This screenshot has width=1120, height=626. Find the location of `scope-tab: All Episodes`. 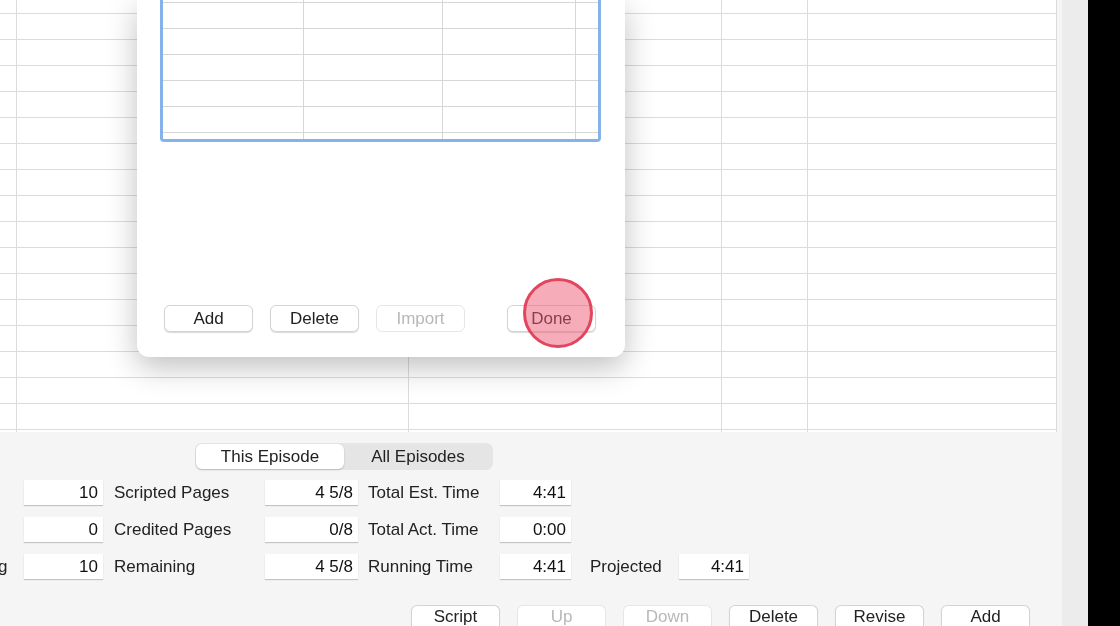

scope-tab: All Episodes is located at coordinates (418, 456).